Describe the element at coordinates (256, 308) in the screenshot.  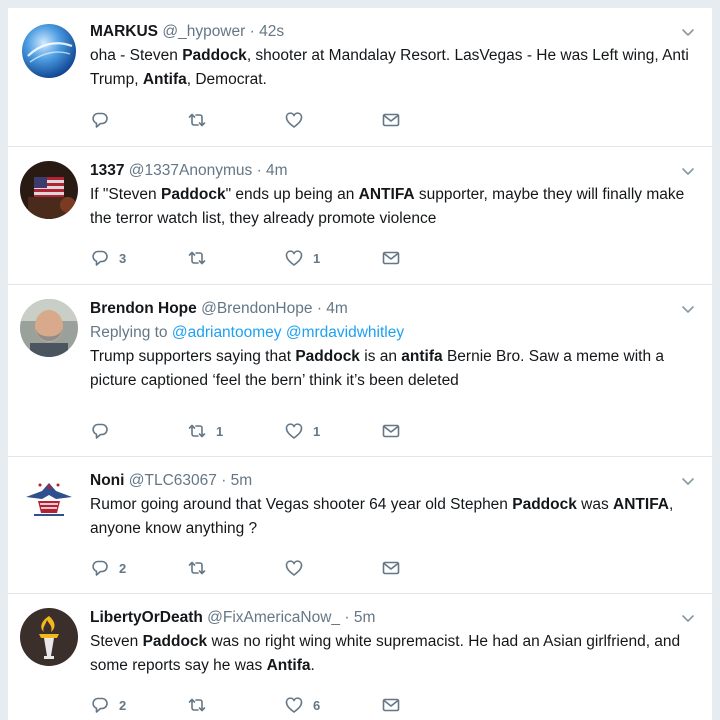
I see `username-handle: @BrendonHope` at that location.